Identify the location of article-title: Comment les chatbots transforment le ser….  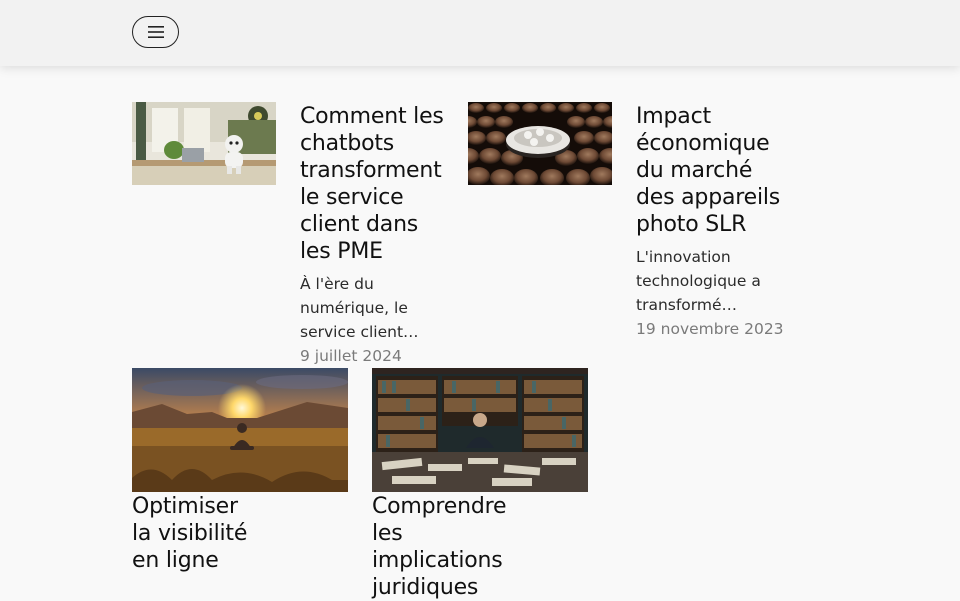
(375, 184).